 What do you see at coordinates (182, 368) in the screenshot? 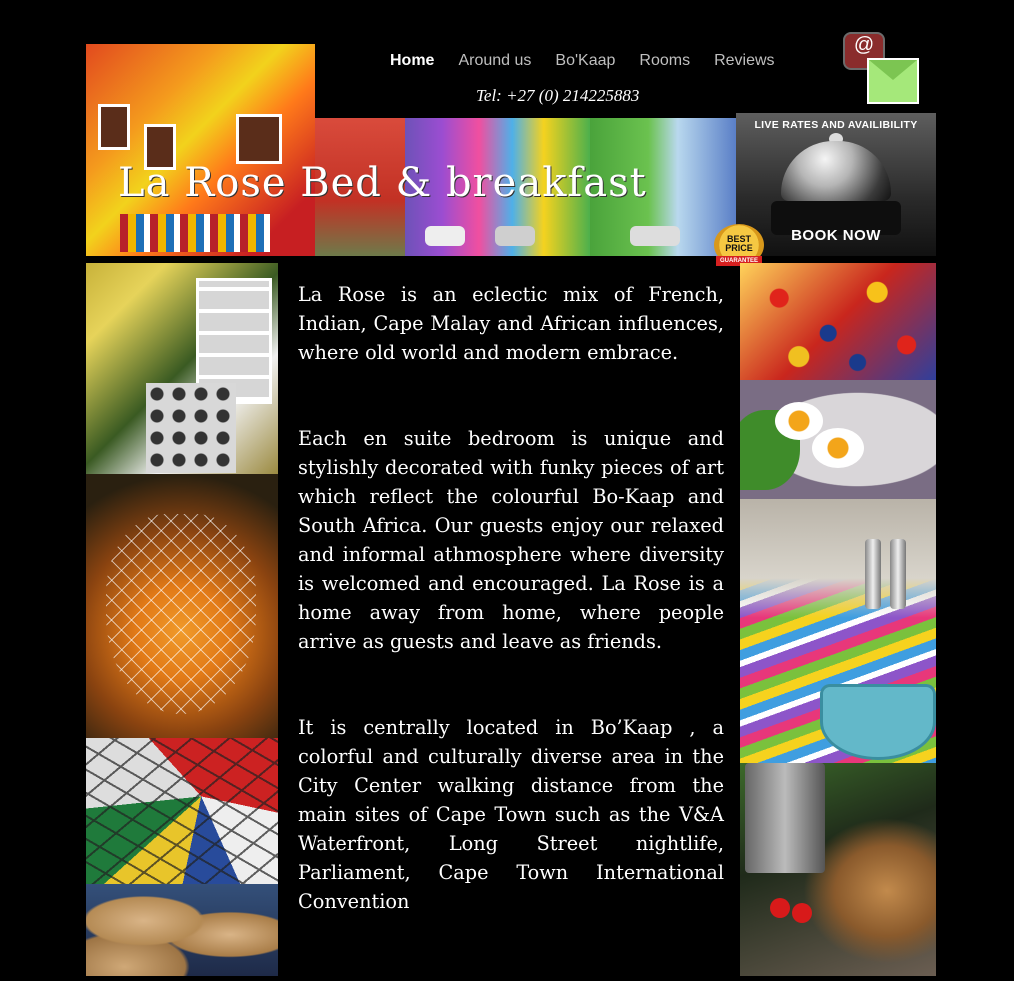
I see `photo-courtyard` at bounding box center [182, 368].